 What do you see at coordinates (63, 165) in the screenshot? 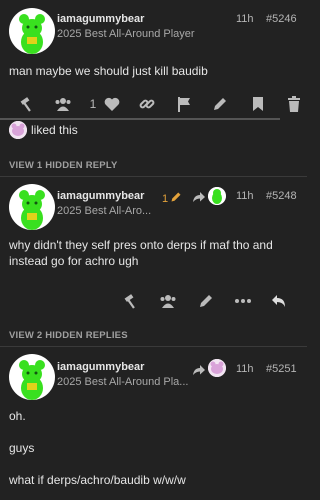
I see `view-hidden-reply-link: VIEW 1 HIDDEN REPLY` at bounding box center [63, 165].